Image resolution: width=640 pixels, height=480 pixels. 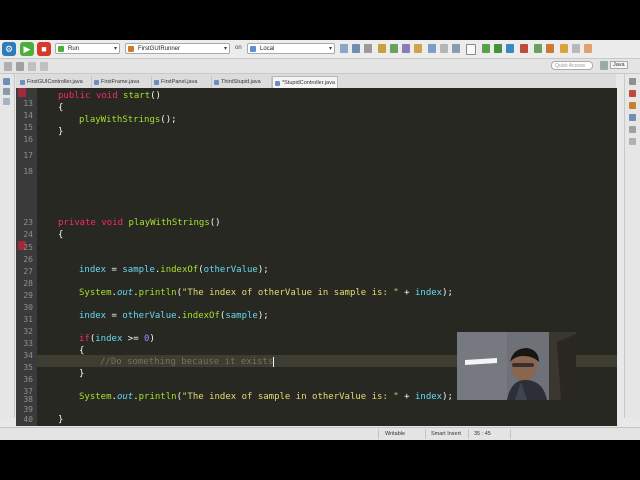 I want to click on external-tools-icon, so click(x=486, y=48).